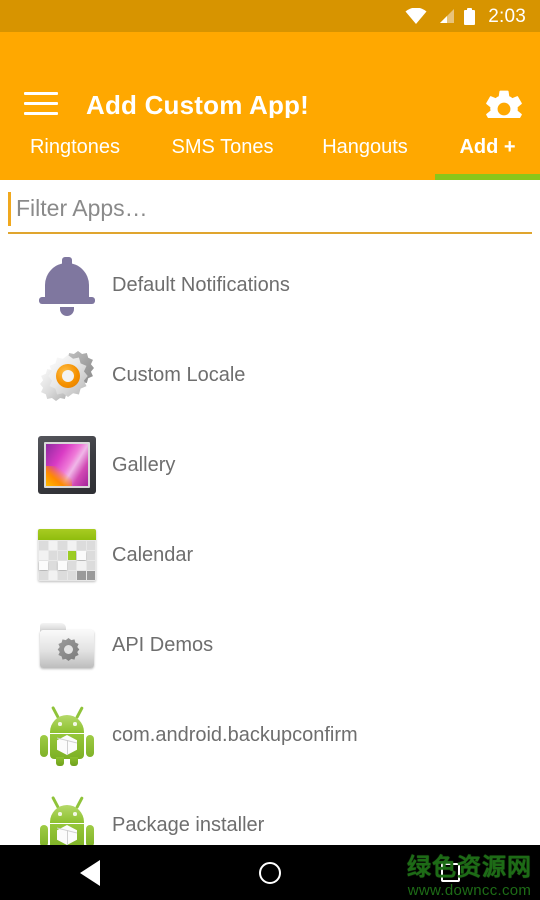 The height and width of the screenshot is (900, 540). I want to click on recents-icon, so click(450, 872).